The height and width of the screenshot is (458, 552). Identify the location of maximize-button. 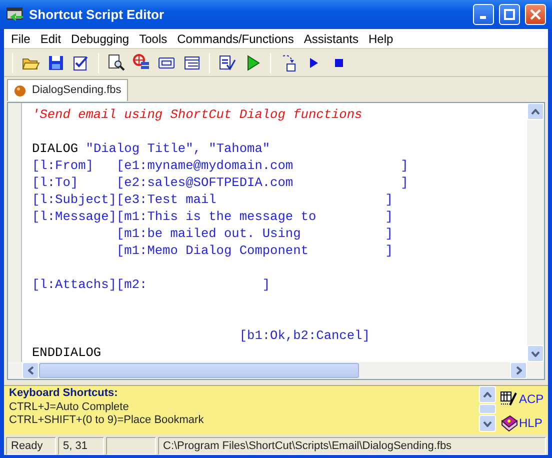
(509, 14).